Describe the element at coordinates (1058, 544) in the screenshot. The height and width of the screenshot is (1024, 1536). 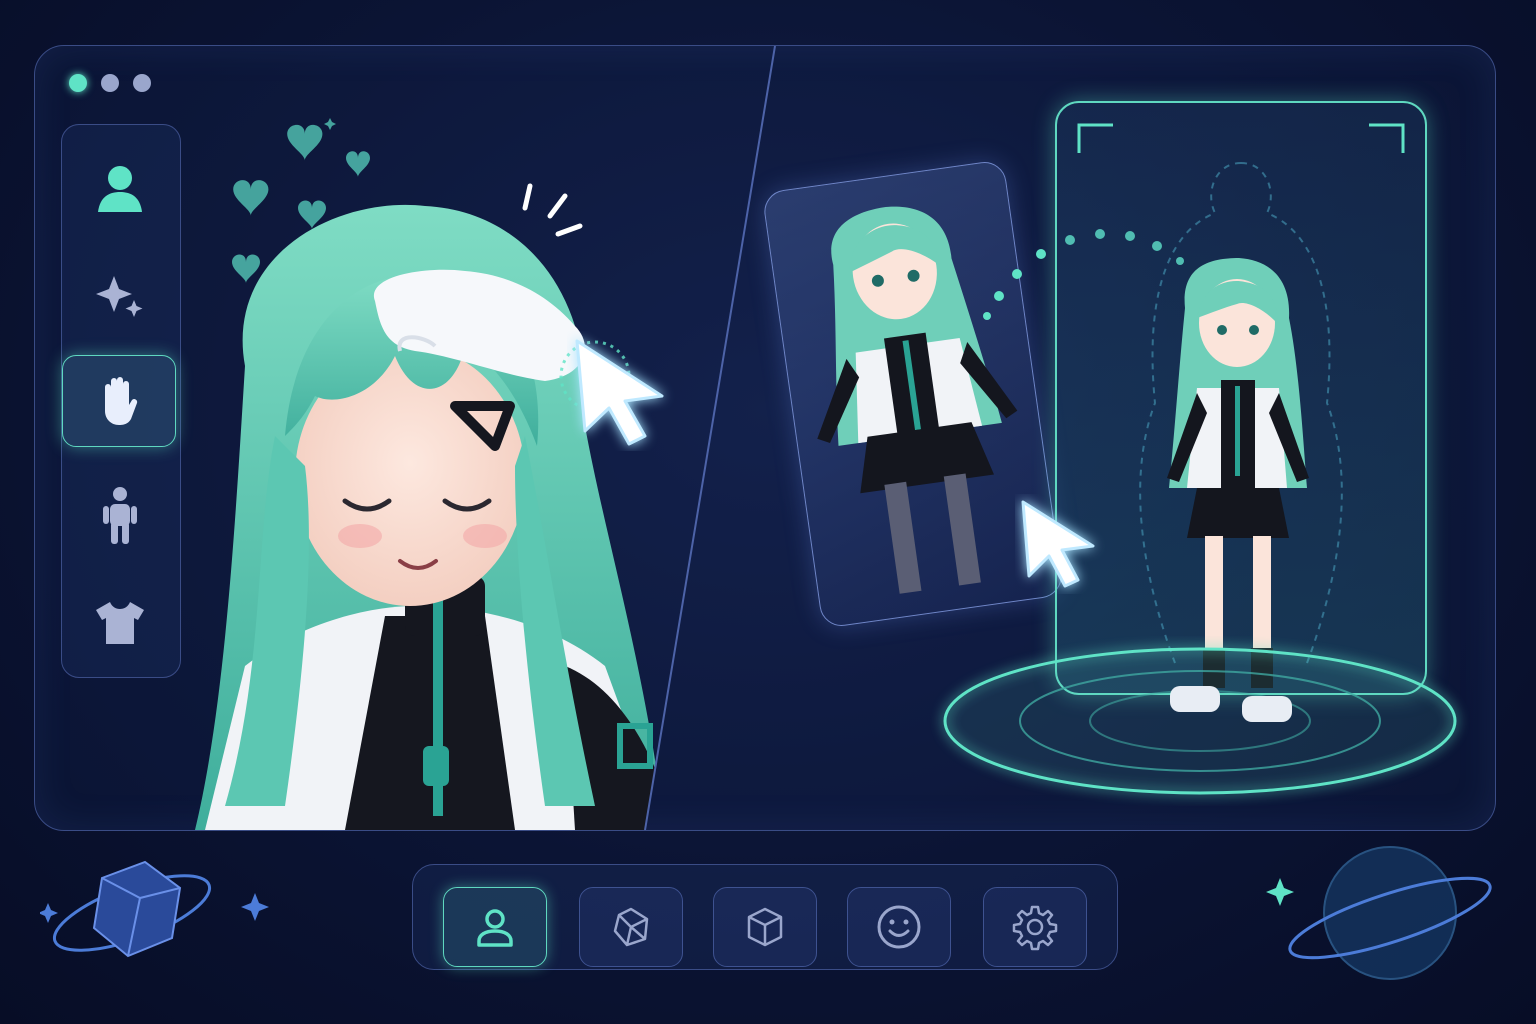
I see `cursor-icon-drag` at that location.